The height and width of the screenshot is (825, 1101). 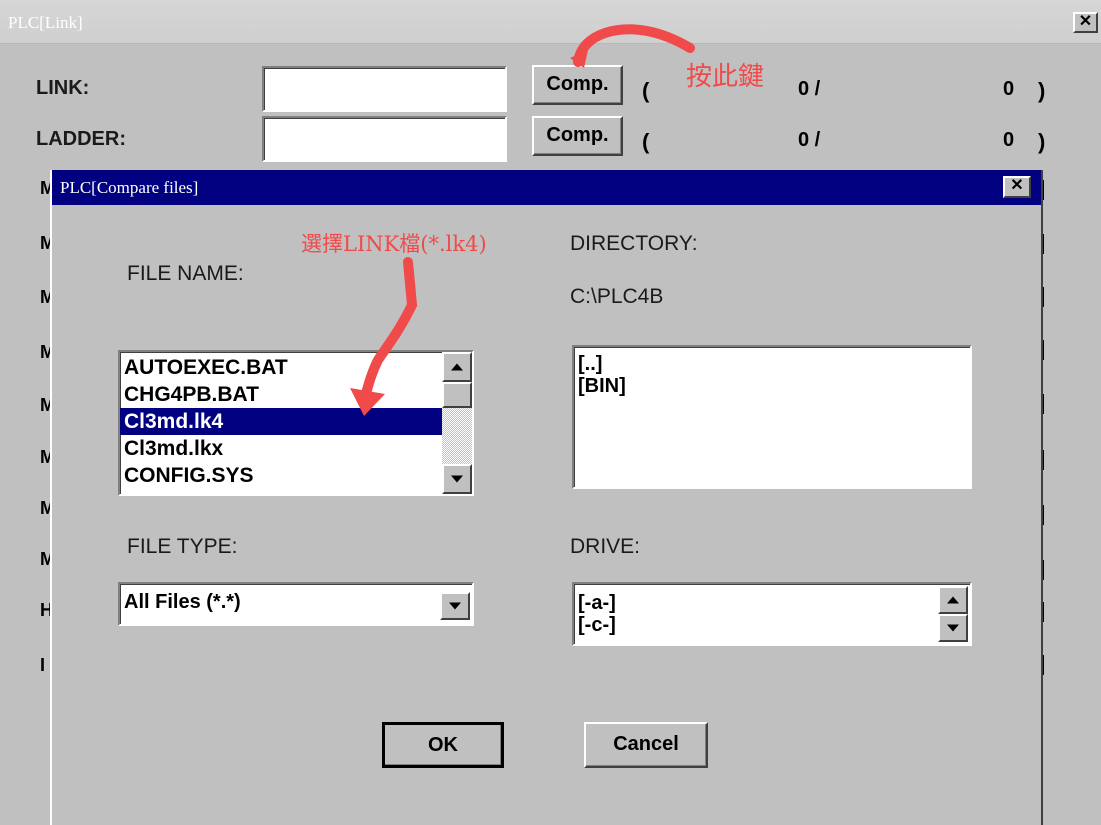 What do you see at coordinates (725, 77) in the screenshot?
I see `annotation-press-key: 按此鍵` at bounding box center [725, 77].